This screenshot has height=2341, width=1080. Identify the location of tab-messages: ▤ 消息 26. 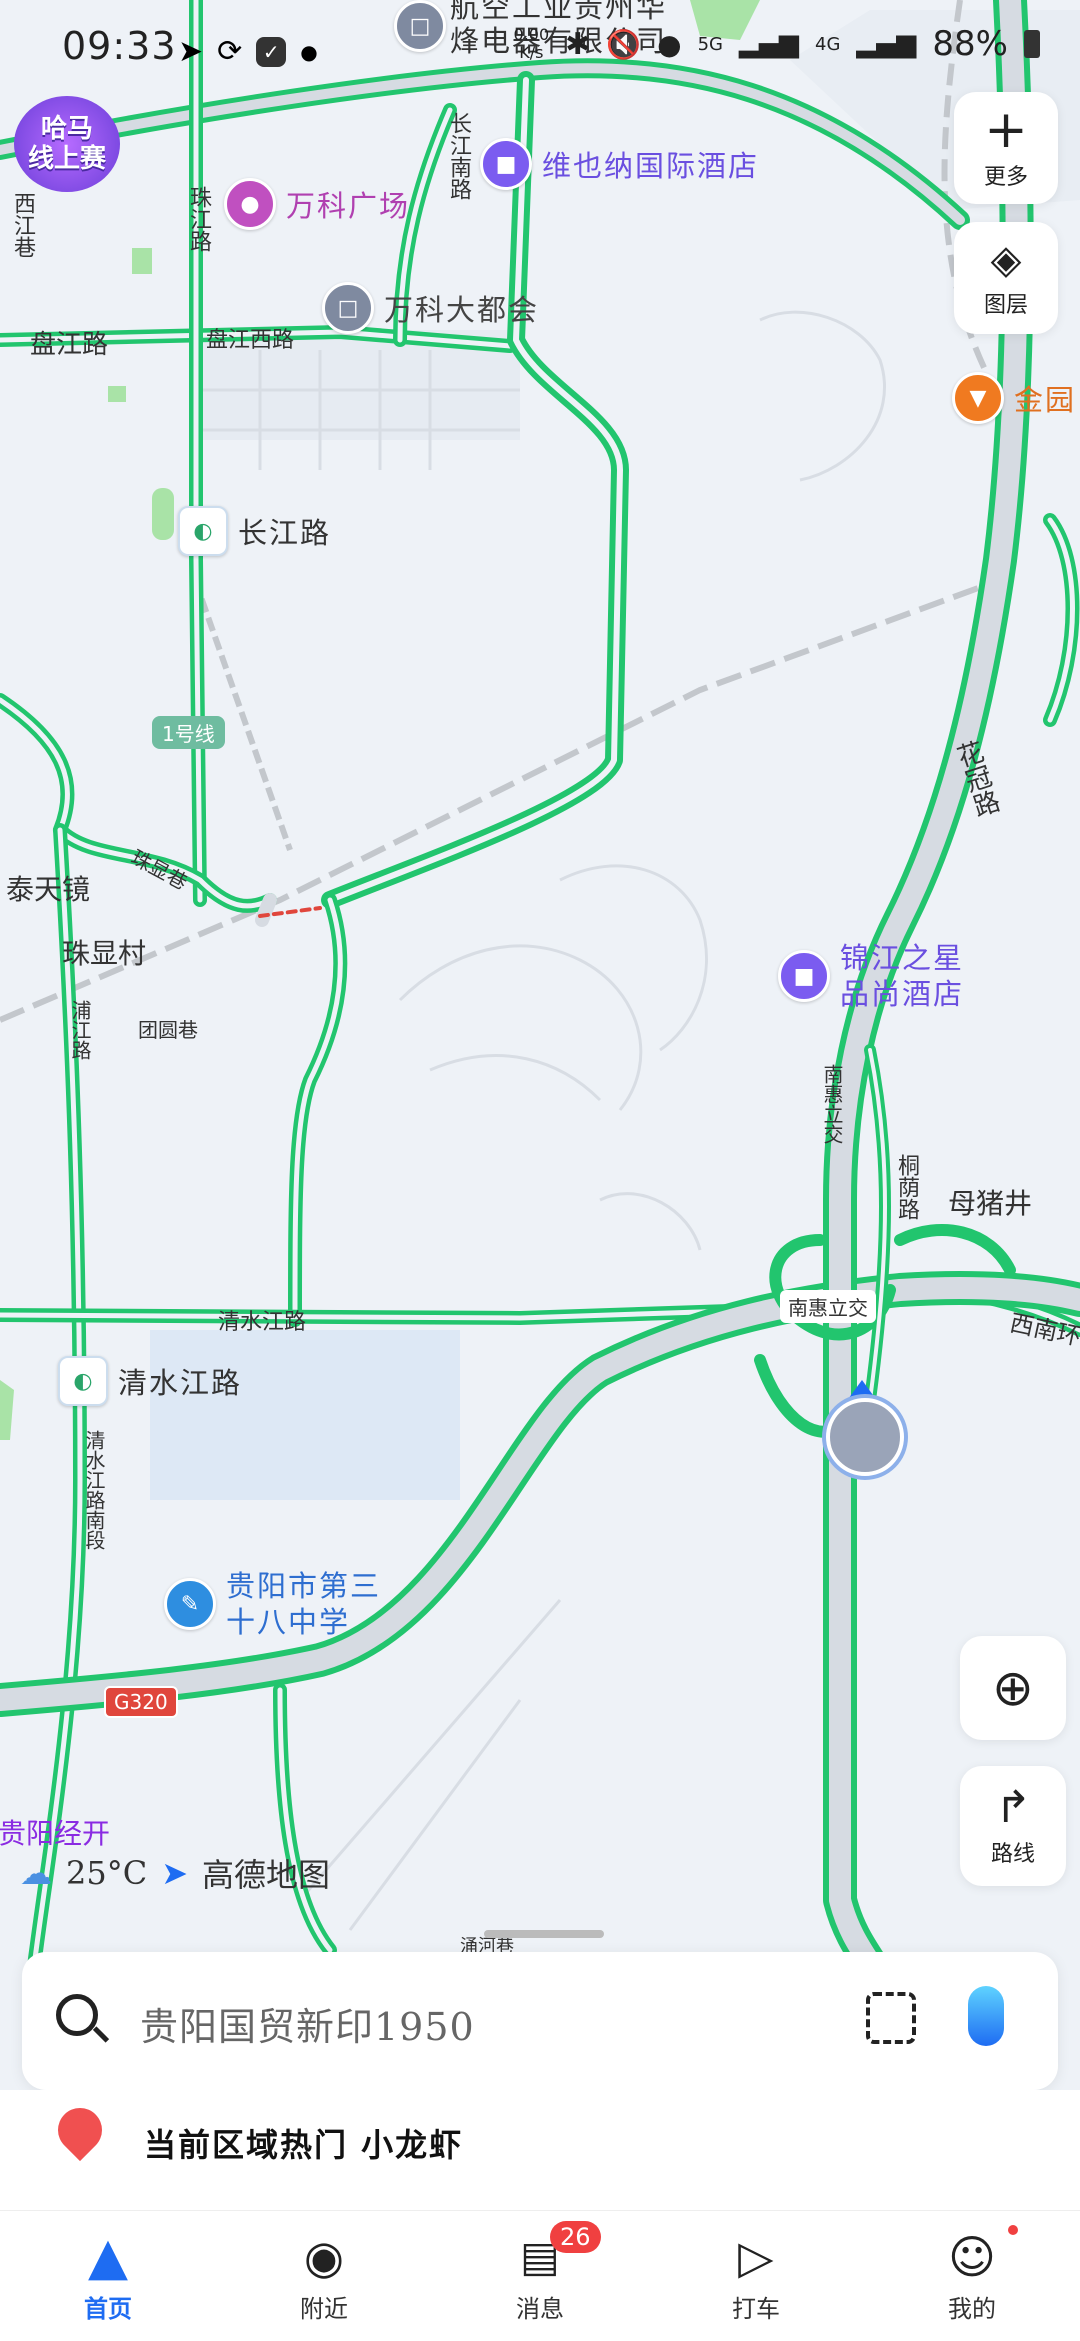
(540, 2276).